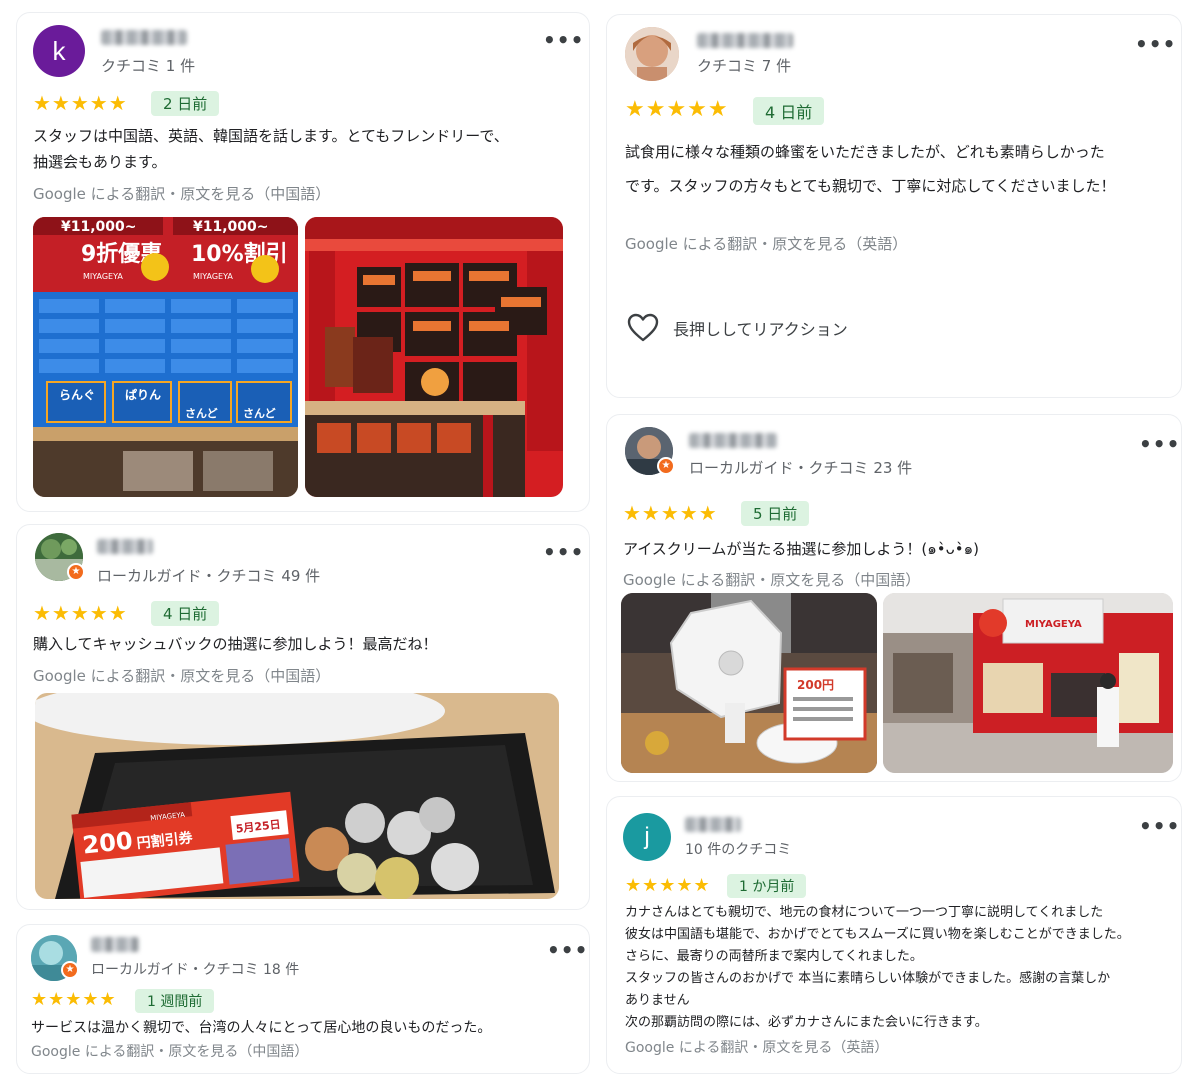 Image resolution: width=1200 pixels, height=1084 pixels. What do you see at coordinates (185, 103) in the screenshot?
I see `review-time-badge: 2 日前` at bounding box center [185, 103].